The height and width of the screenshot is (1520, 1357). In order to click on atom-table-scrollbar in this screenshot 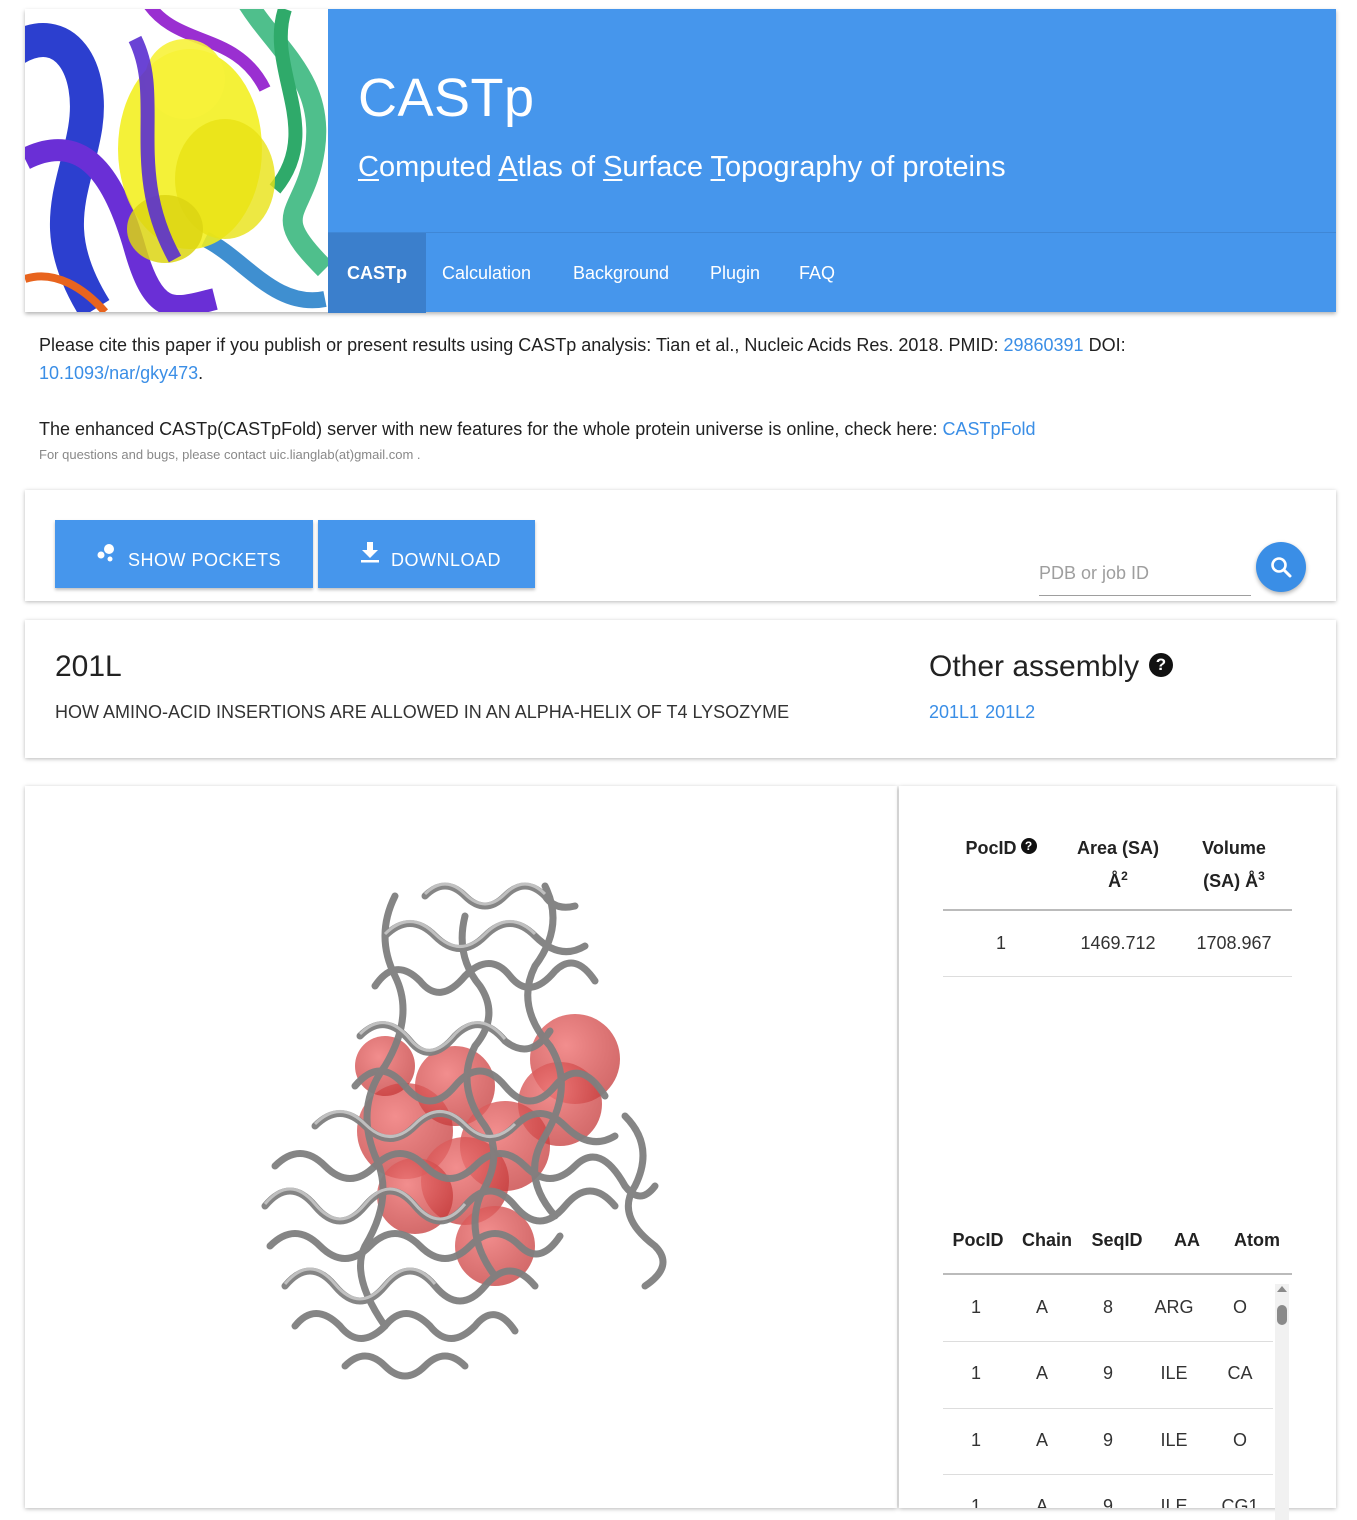, I will do `click(1282, 1402)`.